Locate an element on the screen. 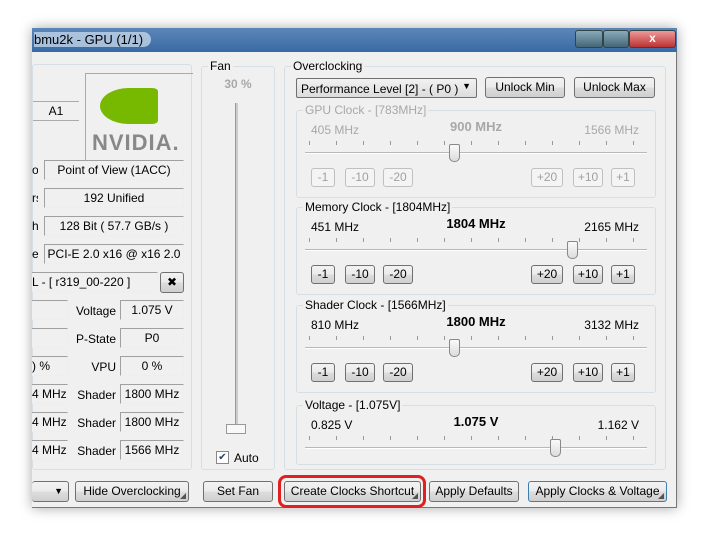 This screenshot has width=708, height=540. stat-value: 1.075 V is located at coordinates (152, 310).